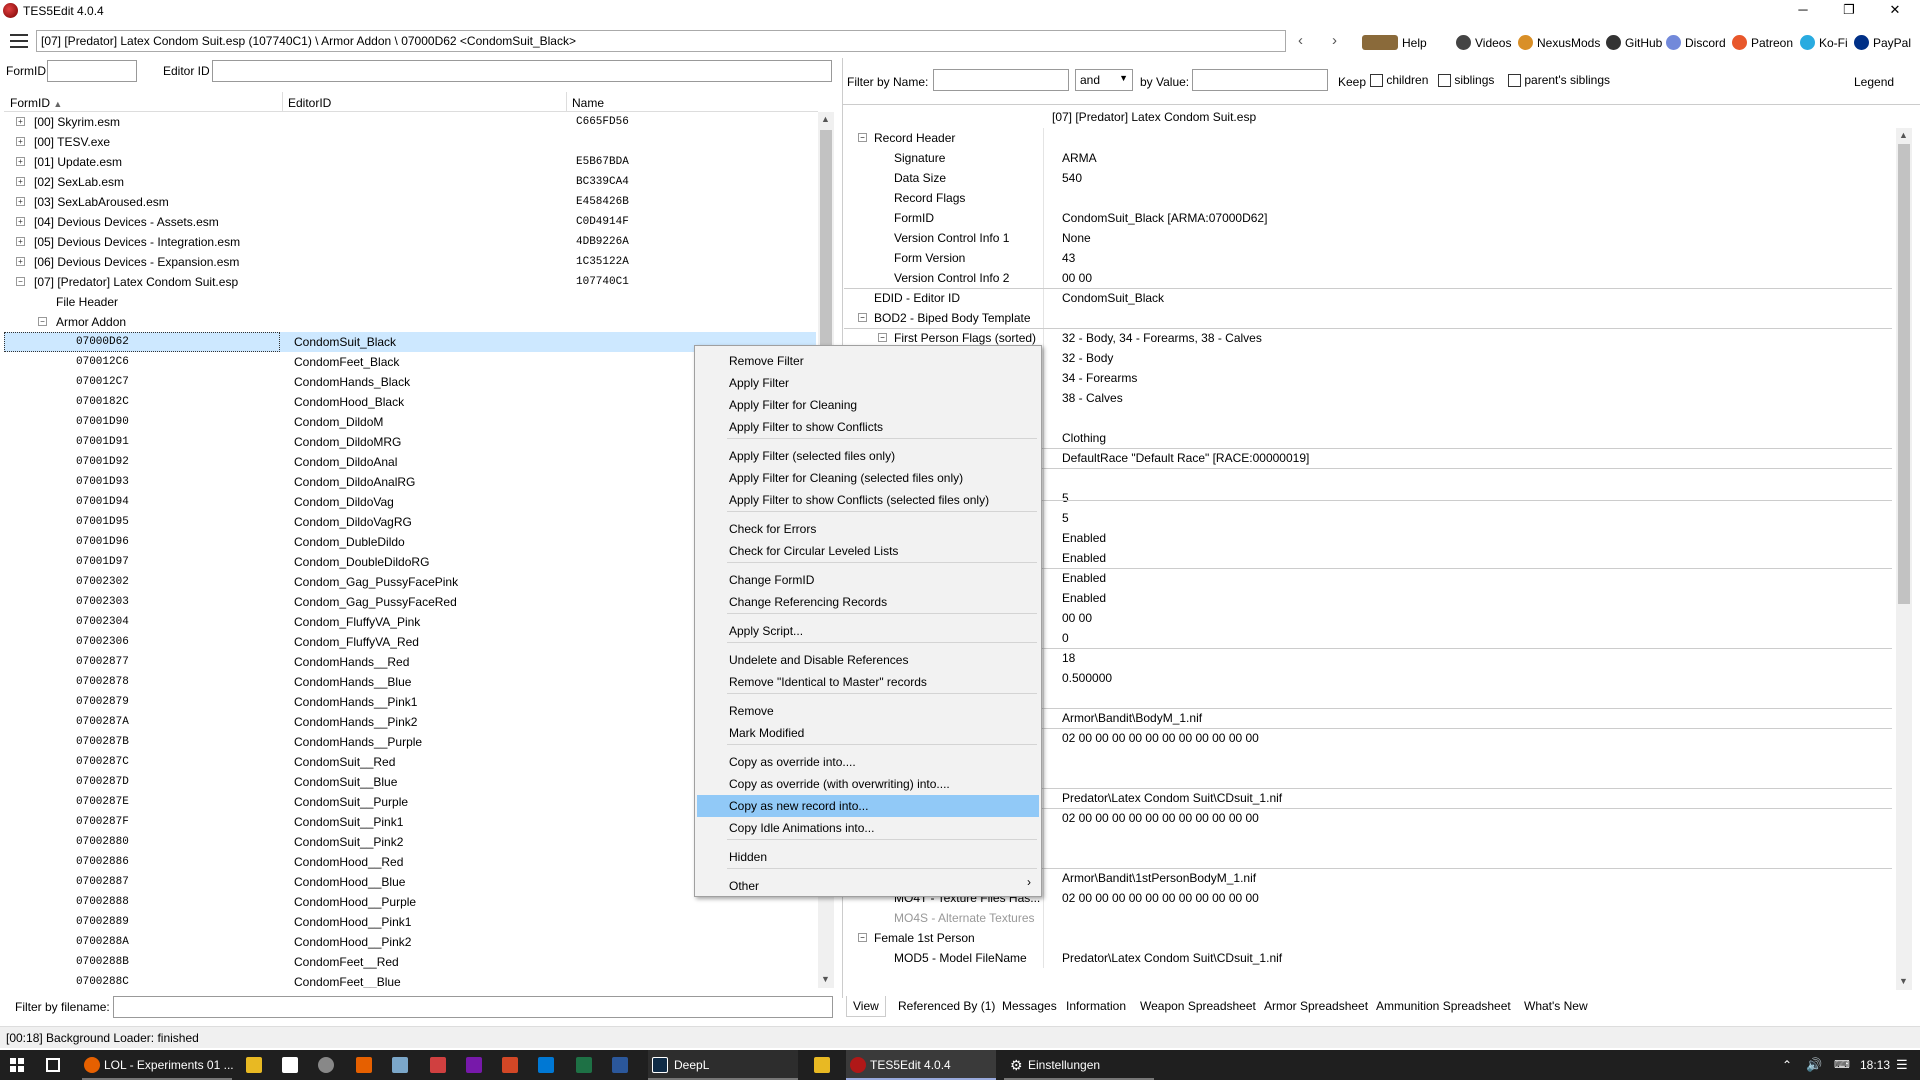 Image resolution: width=1920 pixels, height=1080 pixels. I want to click on menu-item: Remove Filter, so click(868, 361).